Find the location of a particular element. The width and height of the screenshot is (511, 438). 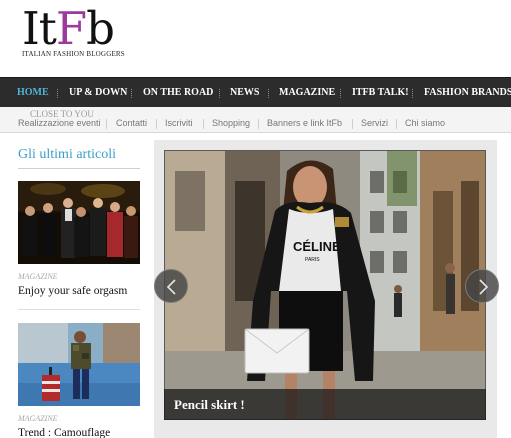

nav-item-itfb-talk: ITFB TALK! is located at coordinates (380, 93).